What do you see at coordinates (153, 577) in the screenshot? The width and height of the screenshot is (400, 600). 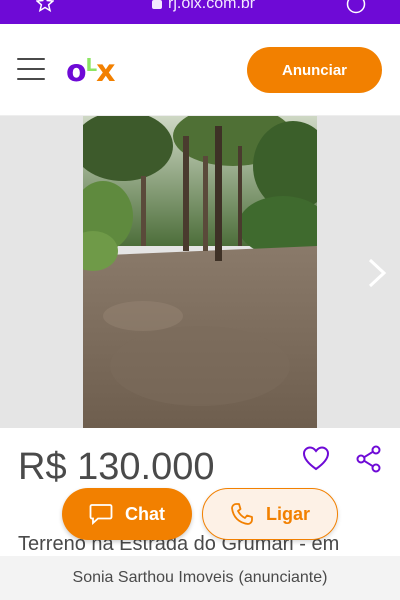 I see `seller-name: Sonia Sarthou Imoveis` at bounding box center [153, 577].